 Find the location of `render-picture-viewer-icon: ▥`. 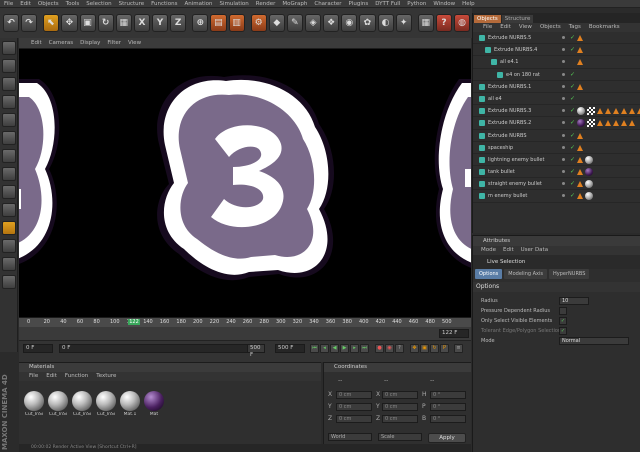

render-picture-viewer-icon: ▥ is located at coordinates (236, 23).